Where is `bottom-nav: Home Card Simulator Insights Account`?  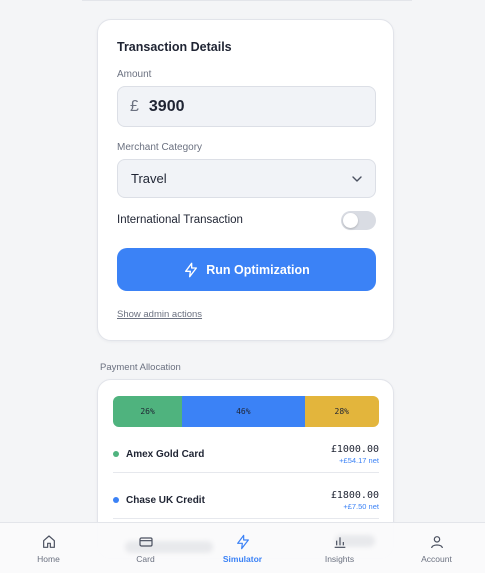
bottom-nav: Home Card Simulator Insights Account is located at coordinates (242, 547).